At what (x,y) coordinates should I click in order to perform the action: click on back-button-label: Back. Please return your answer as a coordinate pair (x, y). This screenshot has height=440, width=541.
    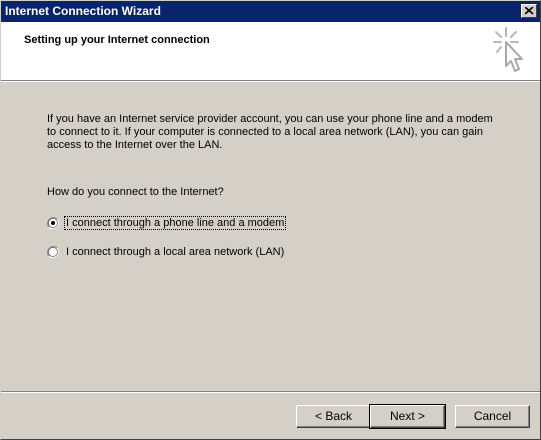
    Looking at the image, I should click on (339, 416).